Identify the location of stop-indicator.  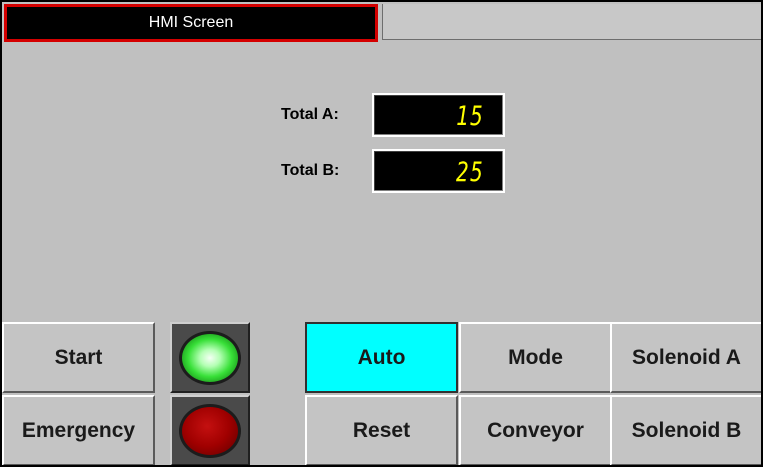
(210, 430).